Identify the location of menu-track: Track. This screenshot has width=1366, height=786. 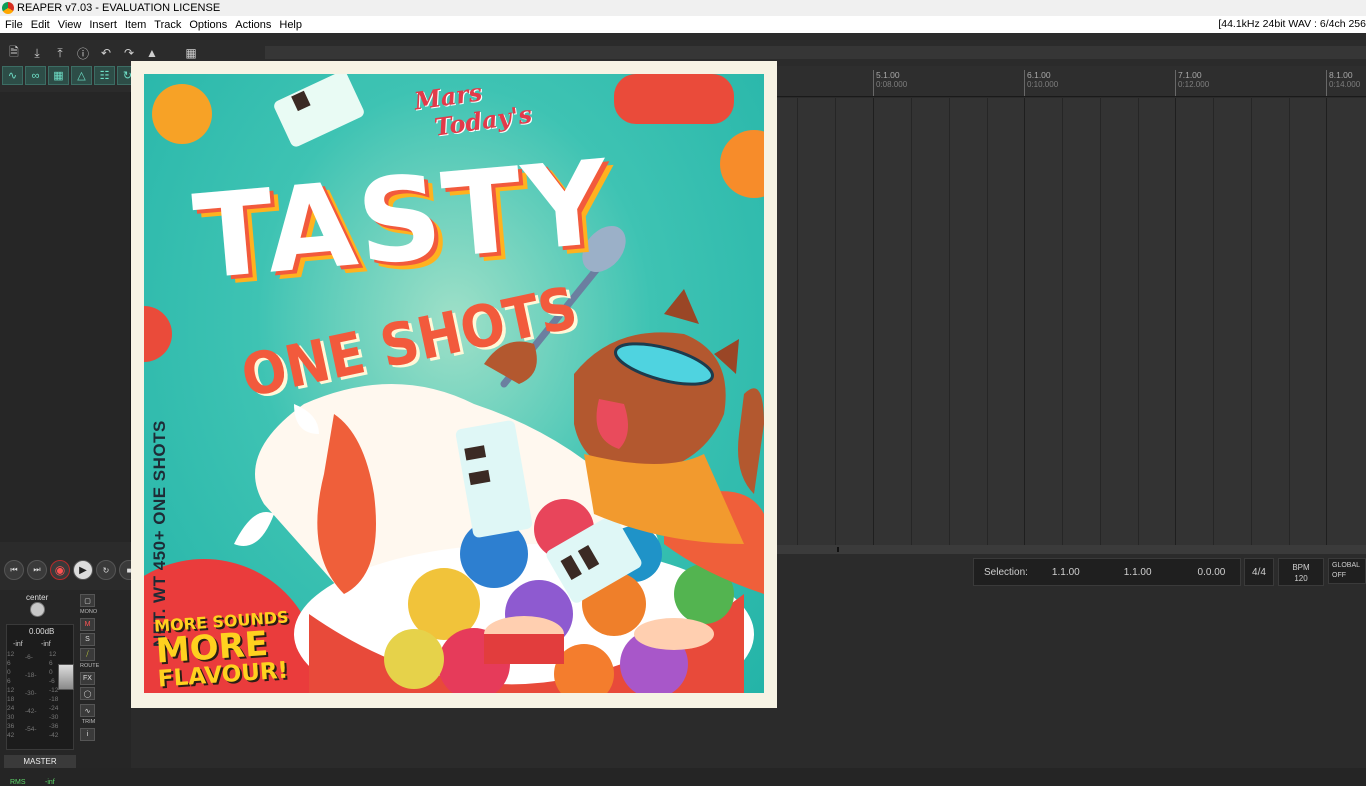
(167, 25).